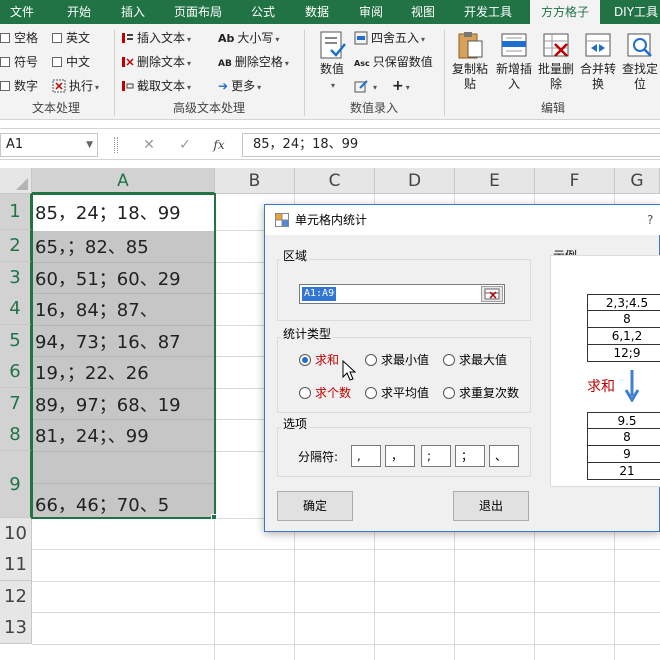 The height and width of the screenshot is (660, 660). I want to click on enter-icon: ✓, so click(185, 145).